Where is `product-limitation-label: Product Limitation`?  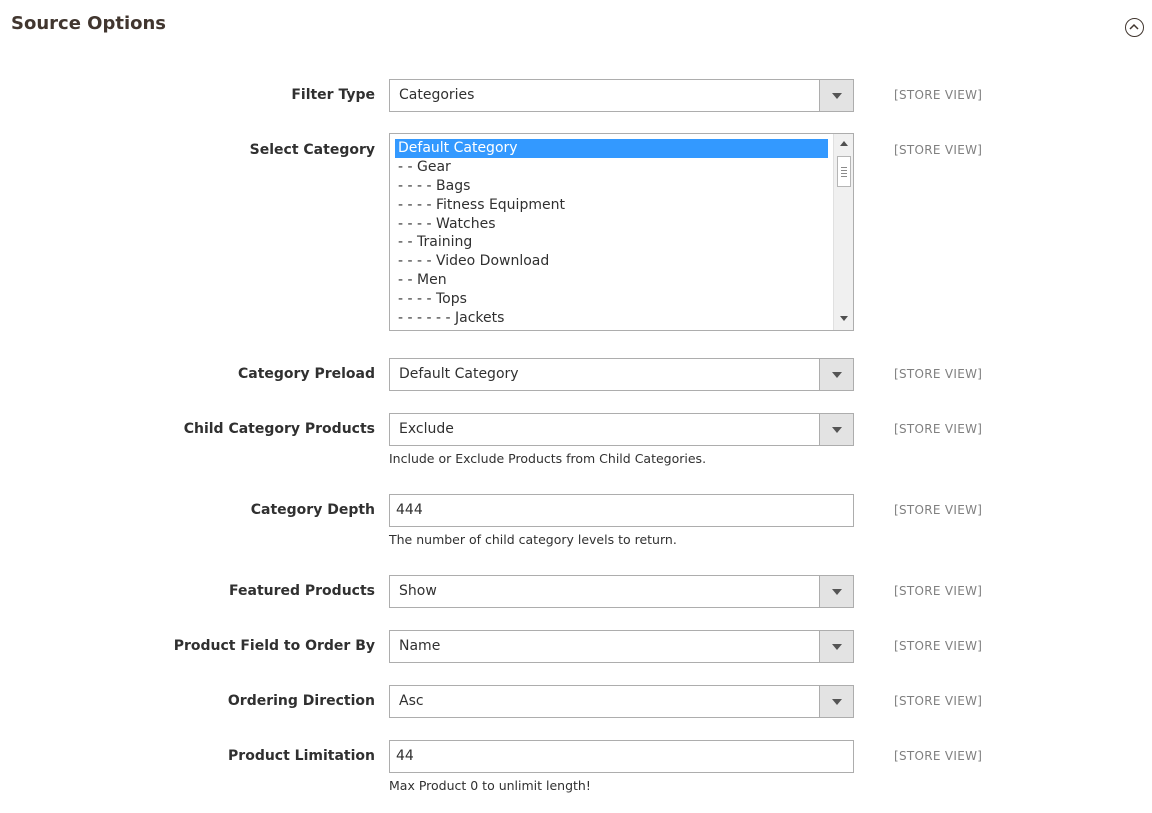 product-limitation-label: Product Limitation is located at coordinates (301, 756).